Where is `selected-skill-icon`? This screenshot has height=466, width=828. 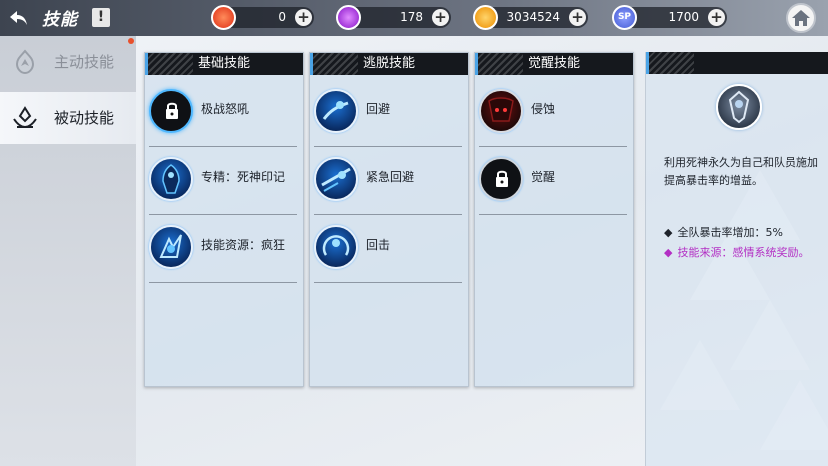 selected-skill-icon is located at coordinates (739, 107).